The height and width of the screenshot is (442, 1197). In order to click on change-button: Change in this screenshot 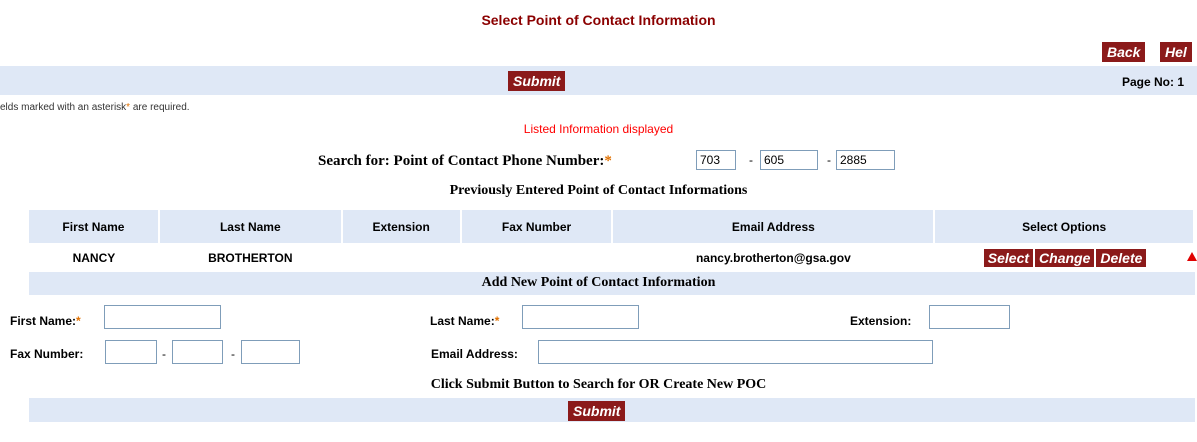, I will do `click(1065, 257)`.